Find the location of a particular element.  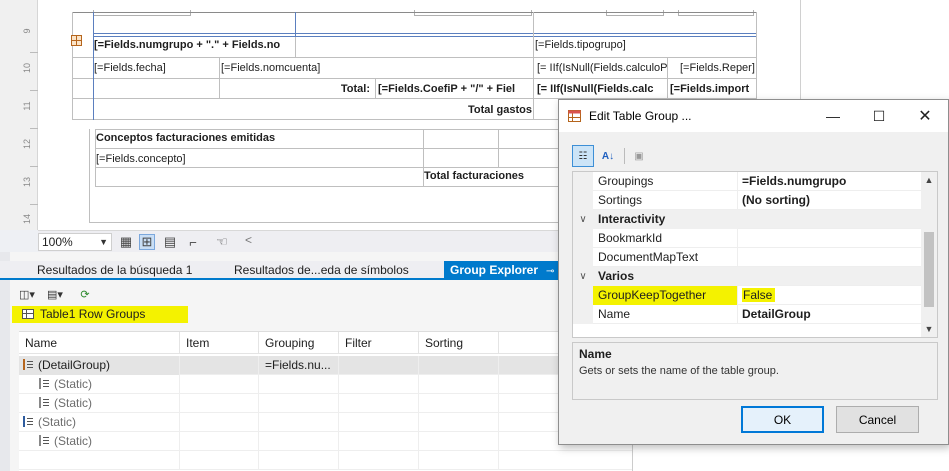

detail-group-icon is located at coordinates (28, 364).